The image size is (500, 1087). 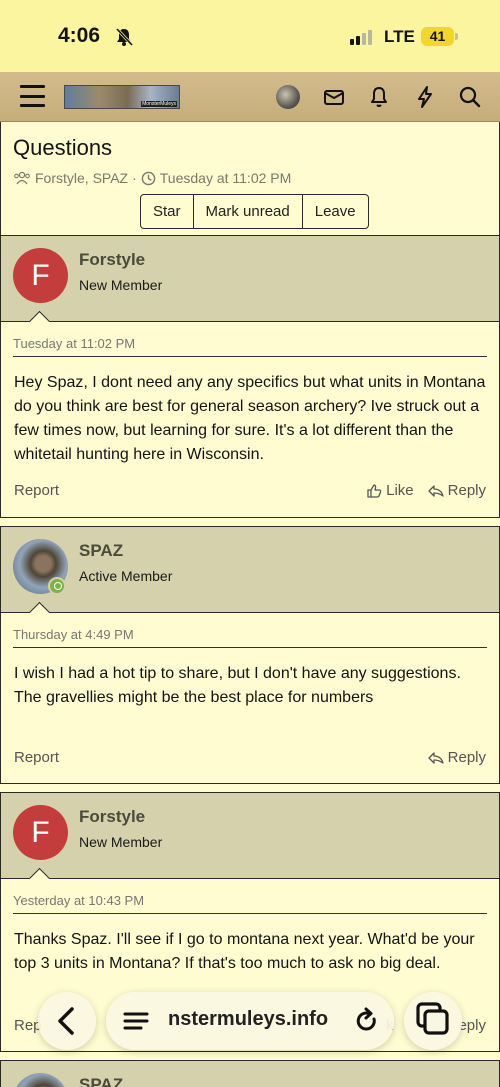 What do you see at coordinates (399, 36) in the screenshot?
I see `network-type: LTE` at bounding box center [399, 36].